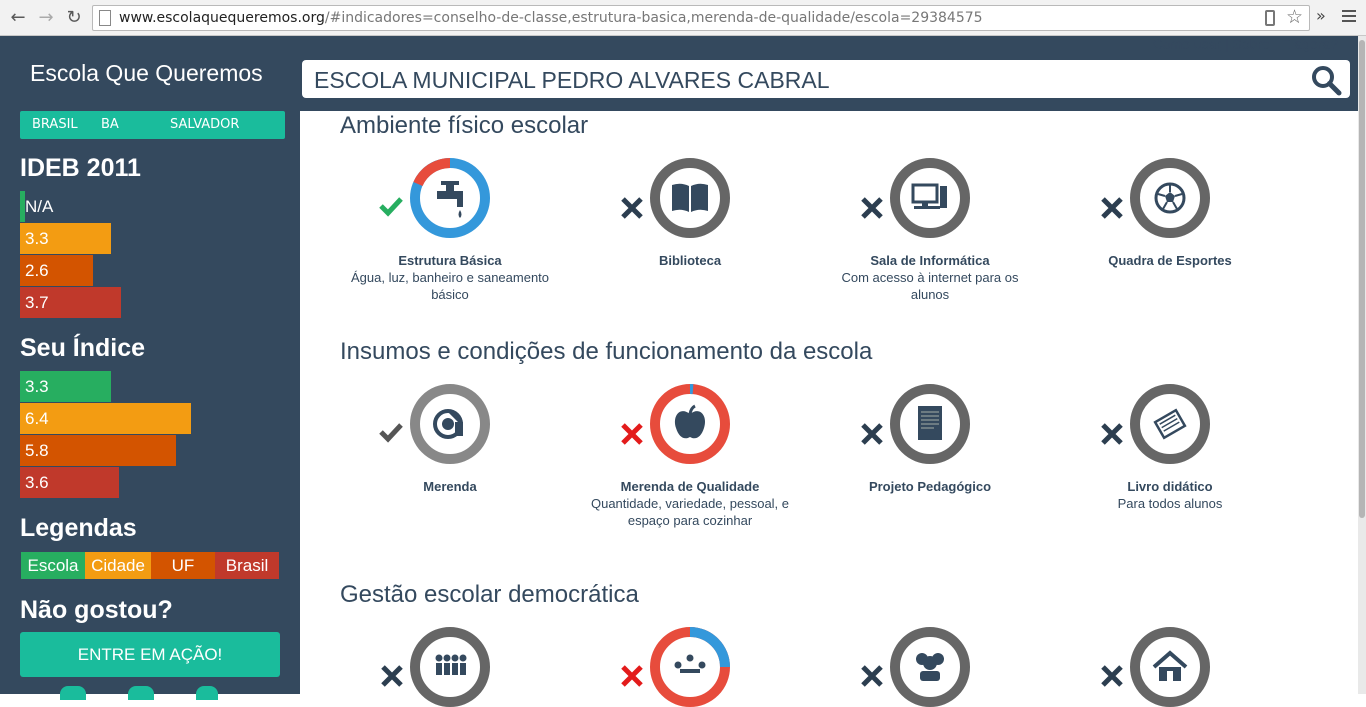 The width and height of the screenshot is (1366, 707). Describe the element at coordinates (70, 302) in the screenshot. I see `ideb-bar-brasil: 3.7` at that location.